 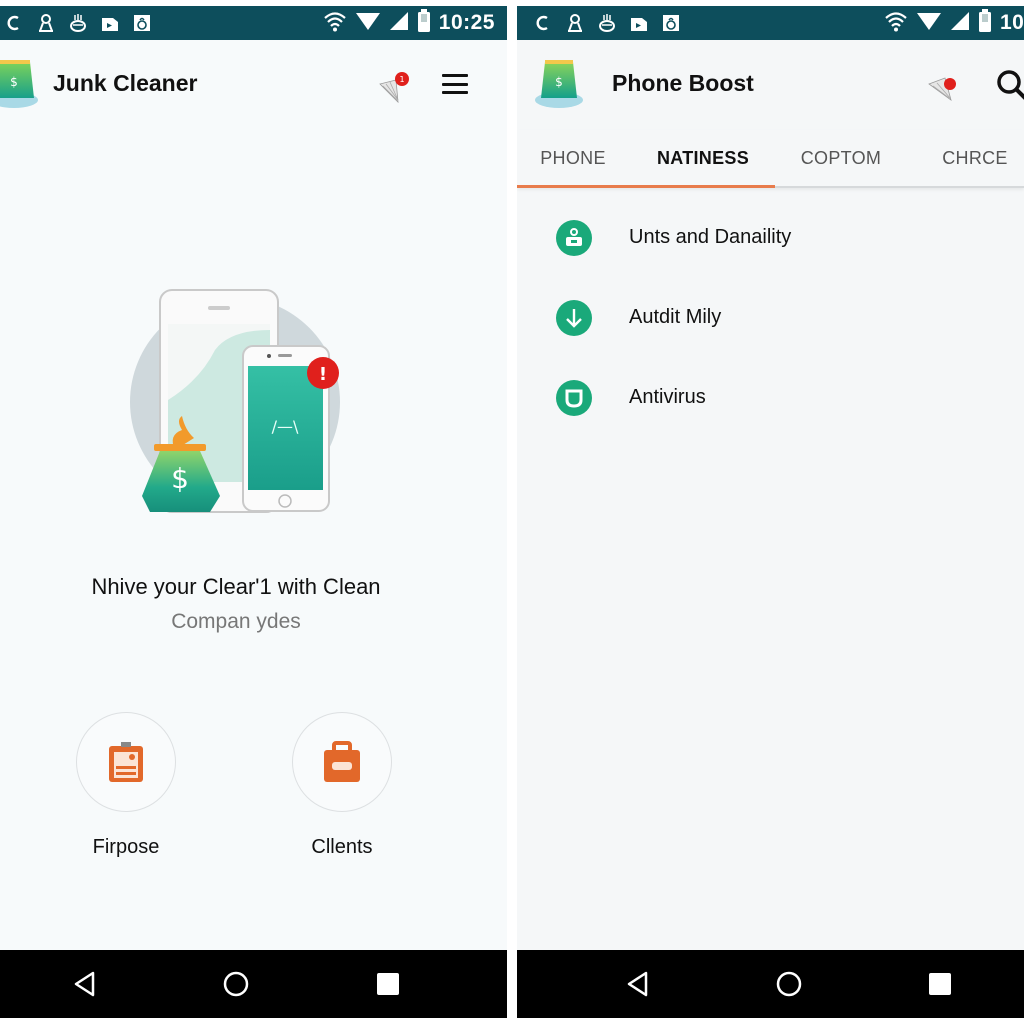 I want to click on action-firpose: Firpose, so click(x=127, y=785).